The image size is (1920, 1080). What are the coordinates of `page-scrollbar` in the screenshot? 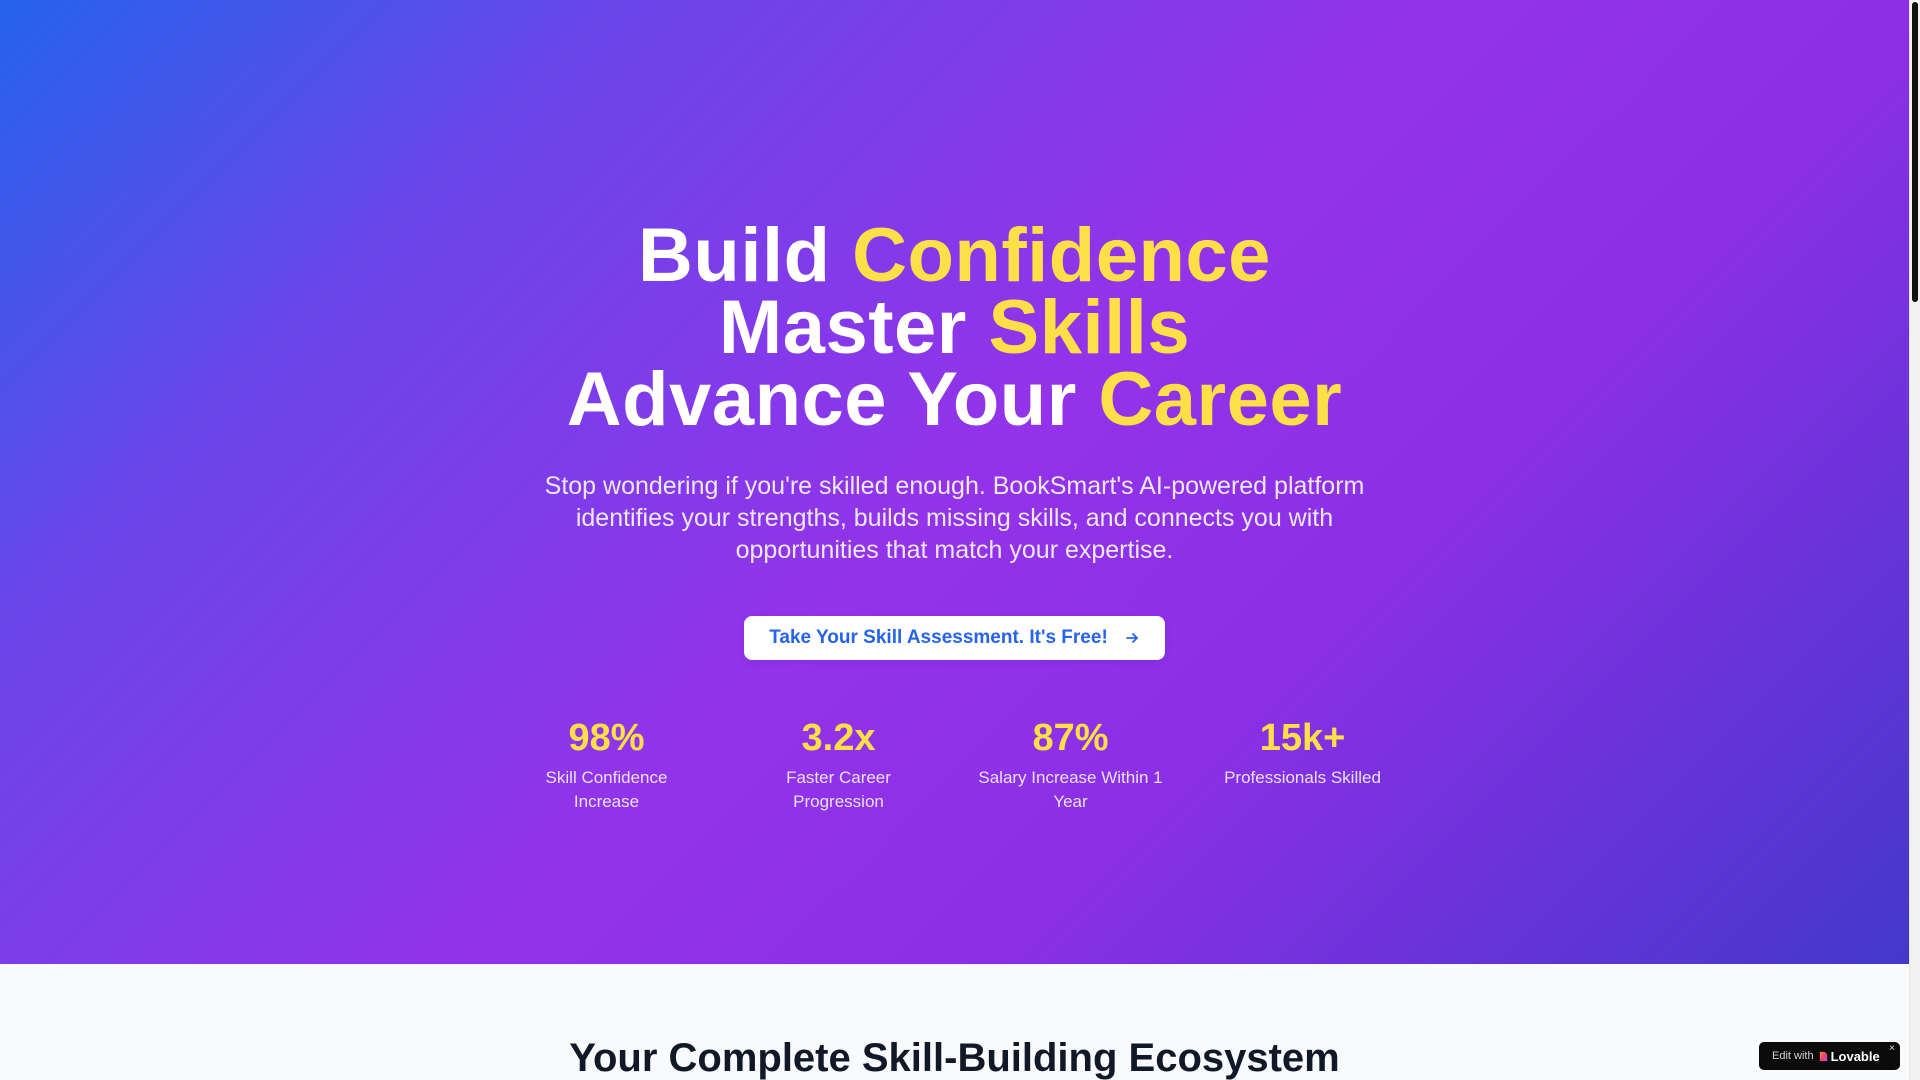 It's located at (1914, 540).